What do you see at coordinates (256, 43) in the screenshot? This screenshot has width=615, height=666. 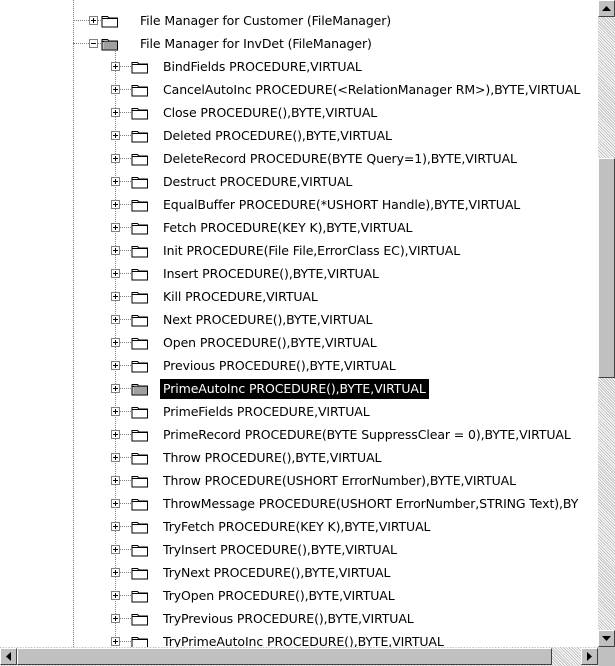 I see `tree-node-parent: File Manager for InvDet (FileManager)` at bounding box center [256, 43].